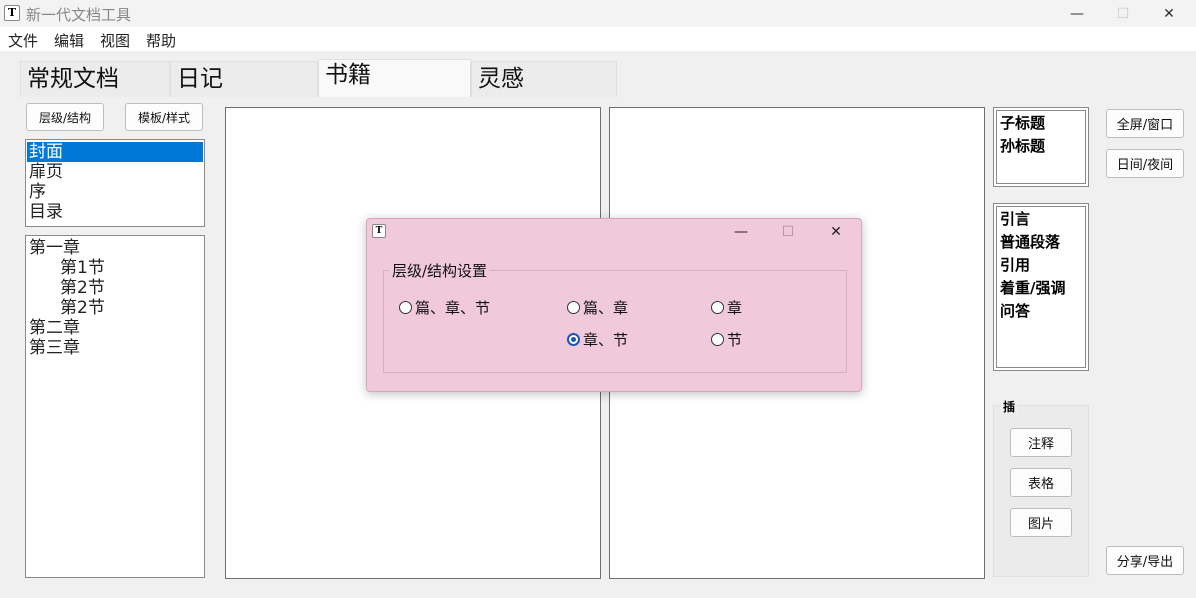 The height and width of the screenshot is (598, 1196). I want to click on dialog-close-button: ✕, so click(836, 232).